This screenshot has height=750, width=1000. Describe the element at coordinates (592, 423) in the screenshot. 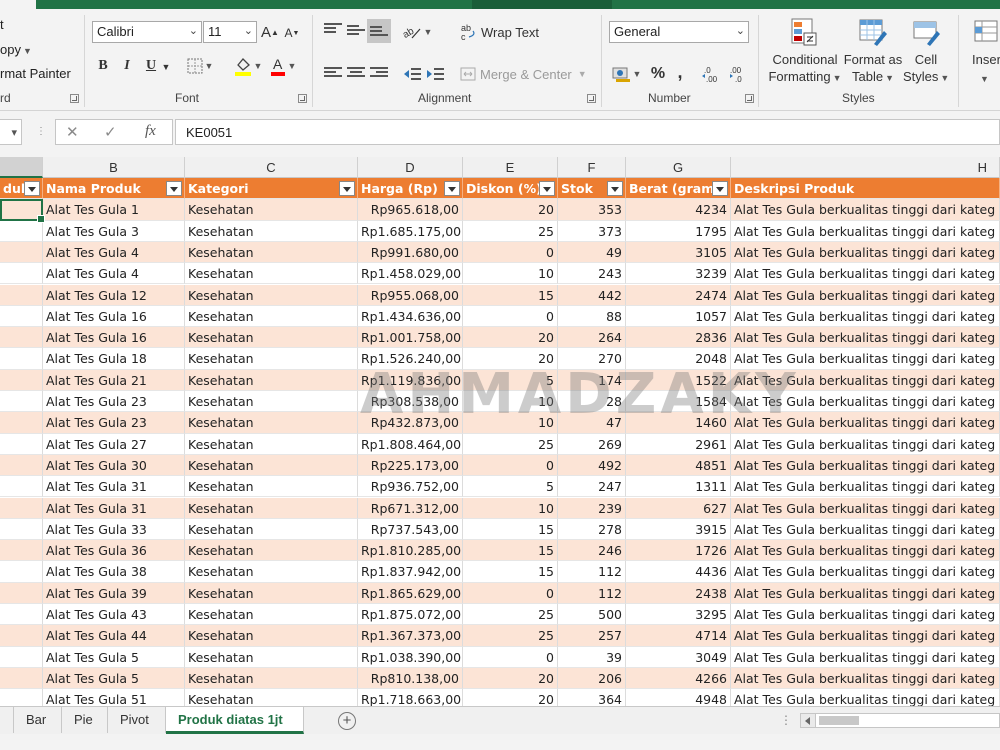

I see `table-cell: 47` at that location.